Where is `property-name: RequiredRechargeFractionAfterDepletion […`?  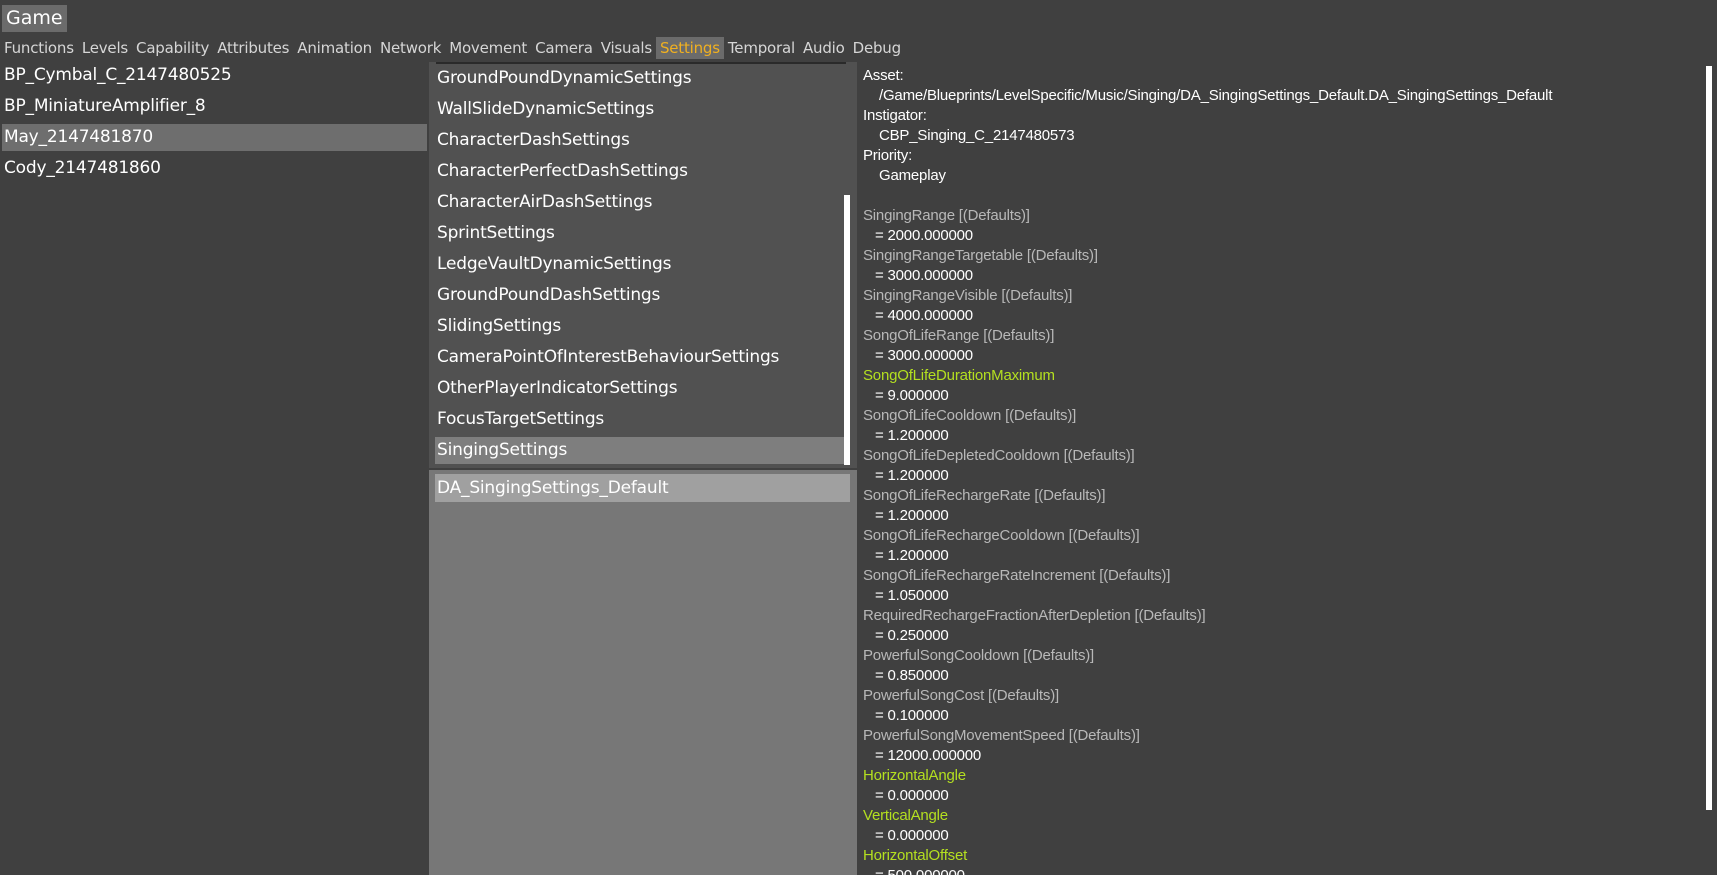
property-name: RequiredRechargeFractionAfterDepletion [… is located at coordinates (1034, 615).